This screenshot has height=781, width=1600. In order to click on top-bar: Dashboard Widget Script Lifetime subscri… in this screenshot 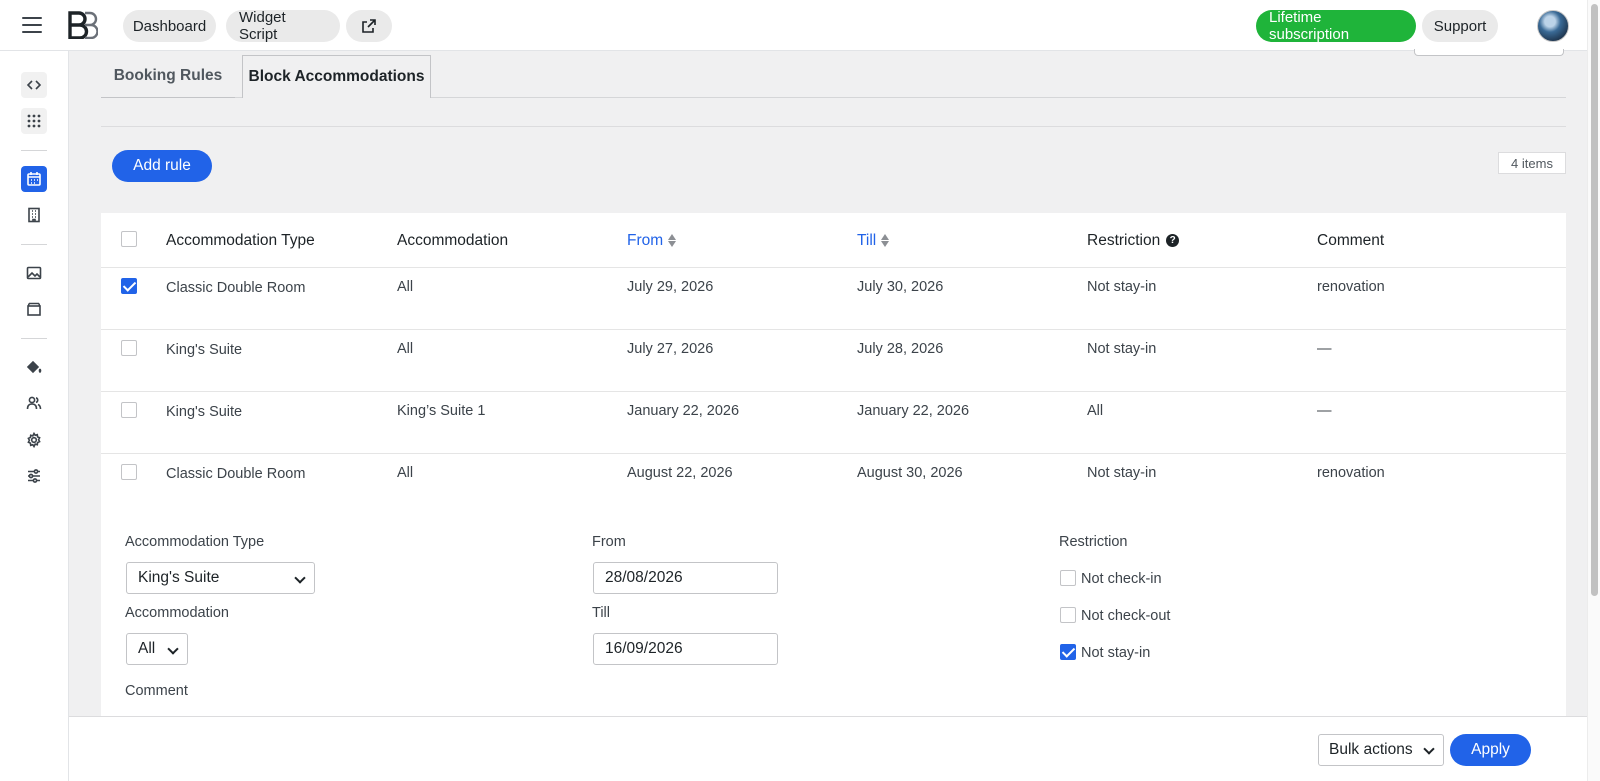, I will do `click(800, 25)`.